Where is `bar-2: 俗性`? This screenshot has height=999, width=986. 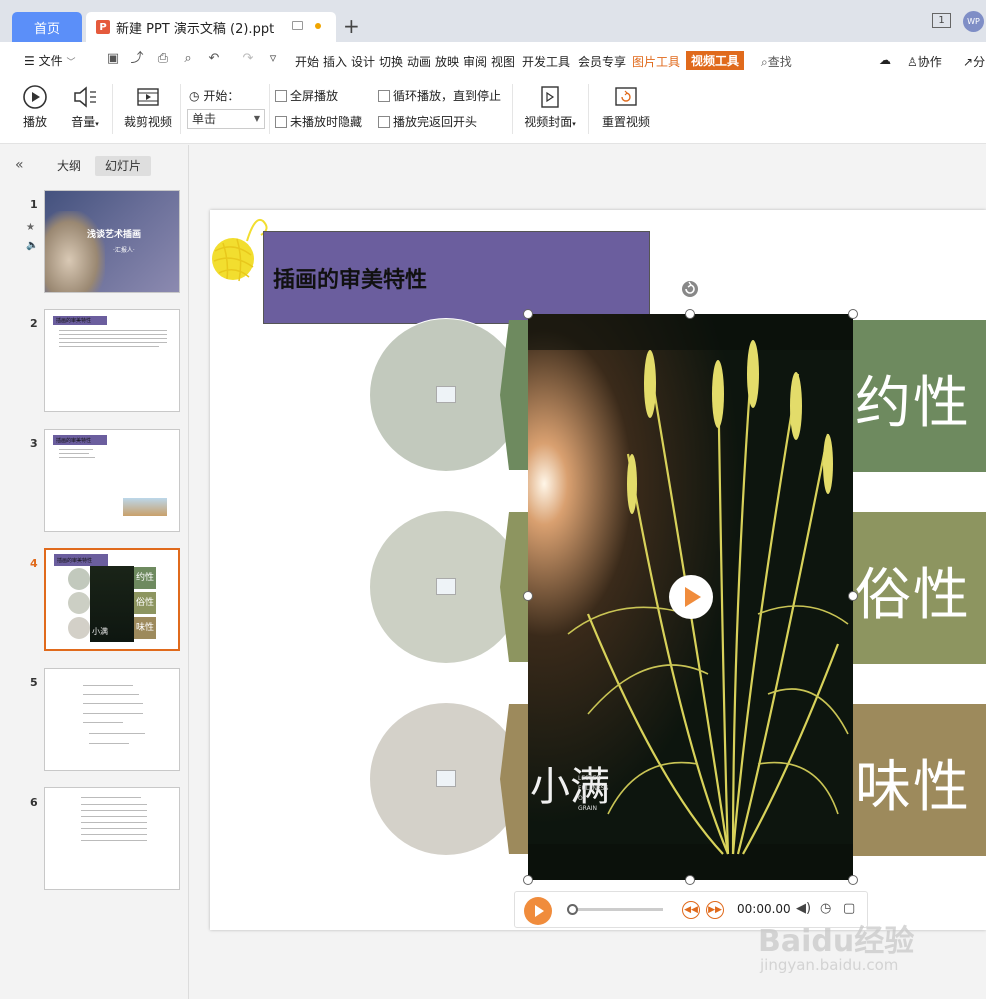 bar-2: 俗性 is located at coordinates (919, 588).